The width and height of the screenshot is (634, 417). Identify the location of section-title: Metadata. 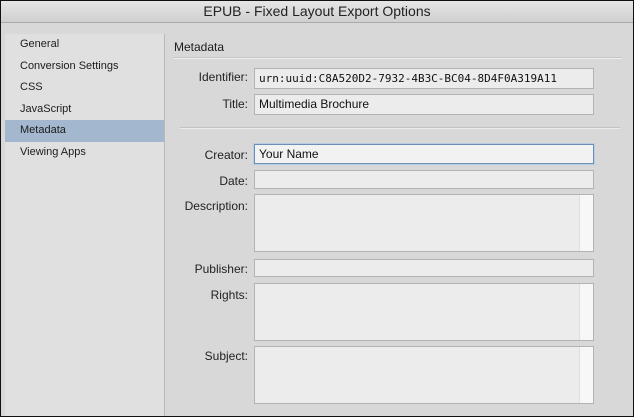
(199, 47).